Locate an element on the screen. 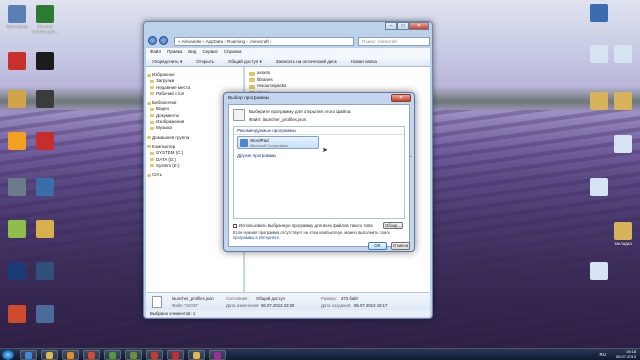 This screenshot has height=360, width=640. game-icon is located at coordinates (133, 355).